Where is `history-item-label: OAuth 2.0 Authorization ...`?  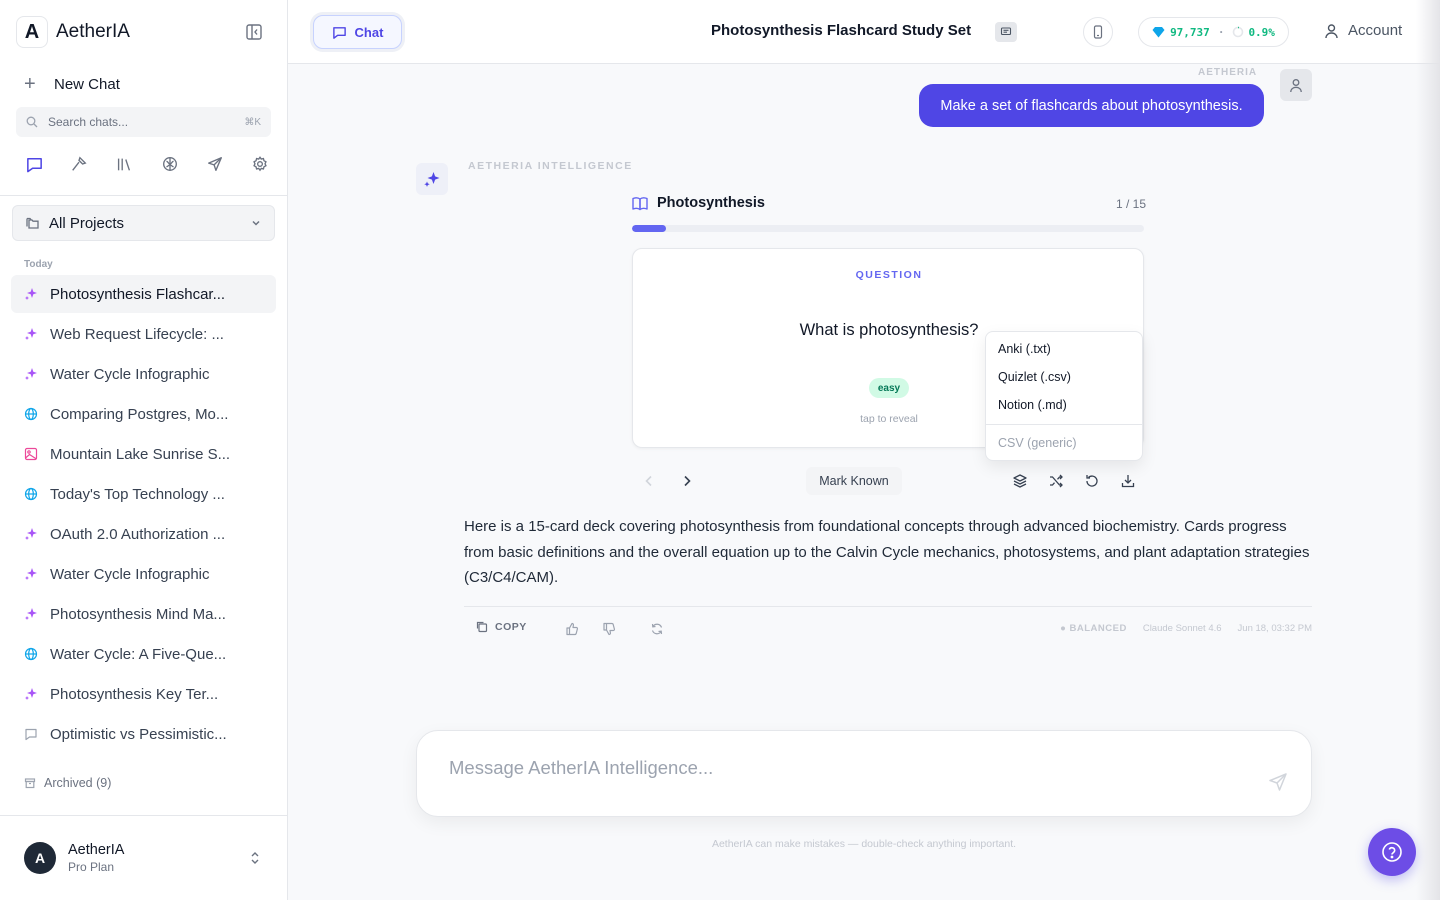 history-item-label: OAuth 2.0 Authorization ... is located at coordinates (138, 534).